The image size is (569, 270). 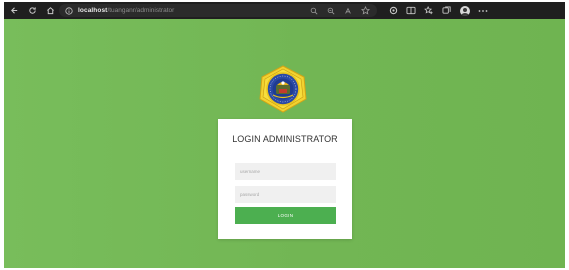 What do you see at coordinates (69, 11) in the screenshot?
I see `info-icon` at bounding box center [69, 11].